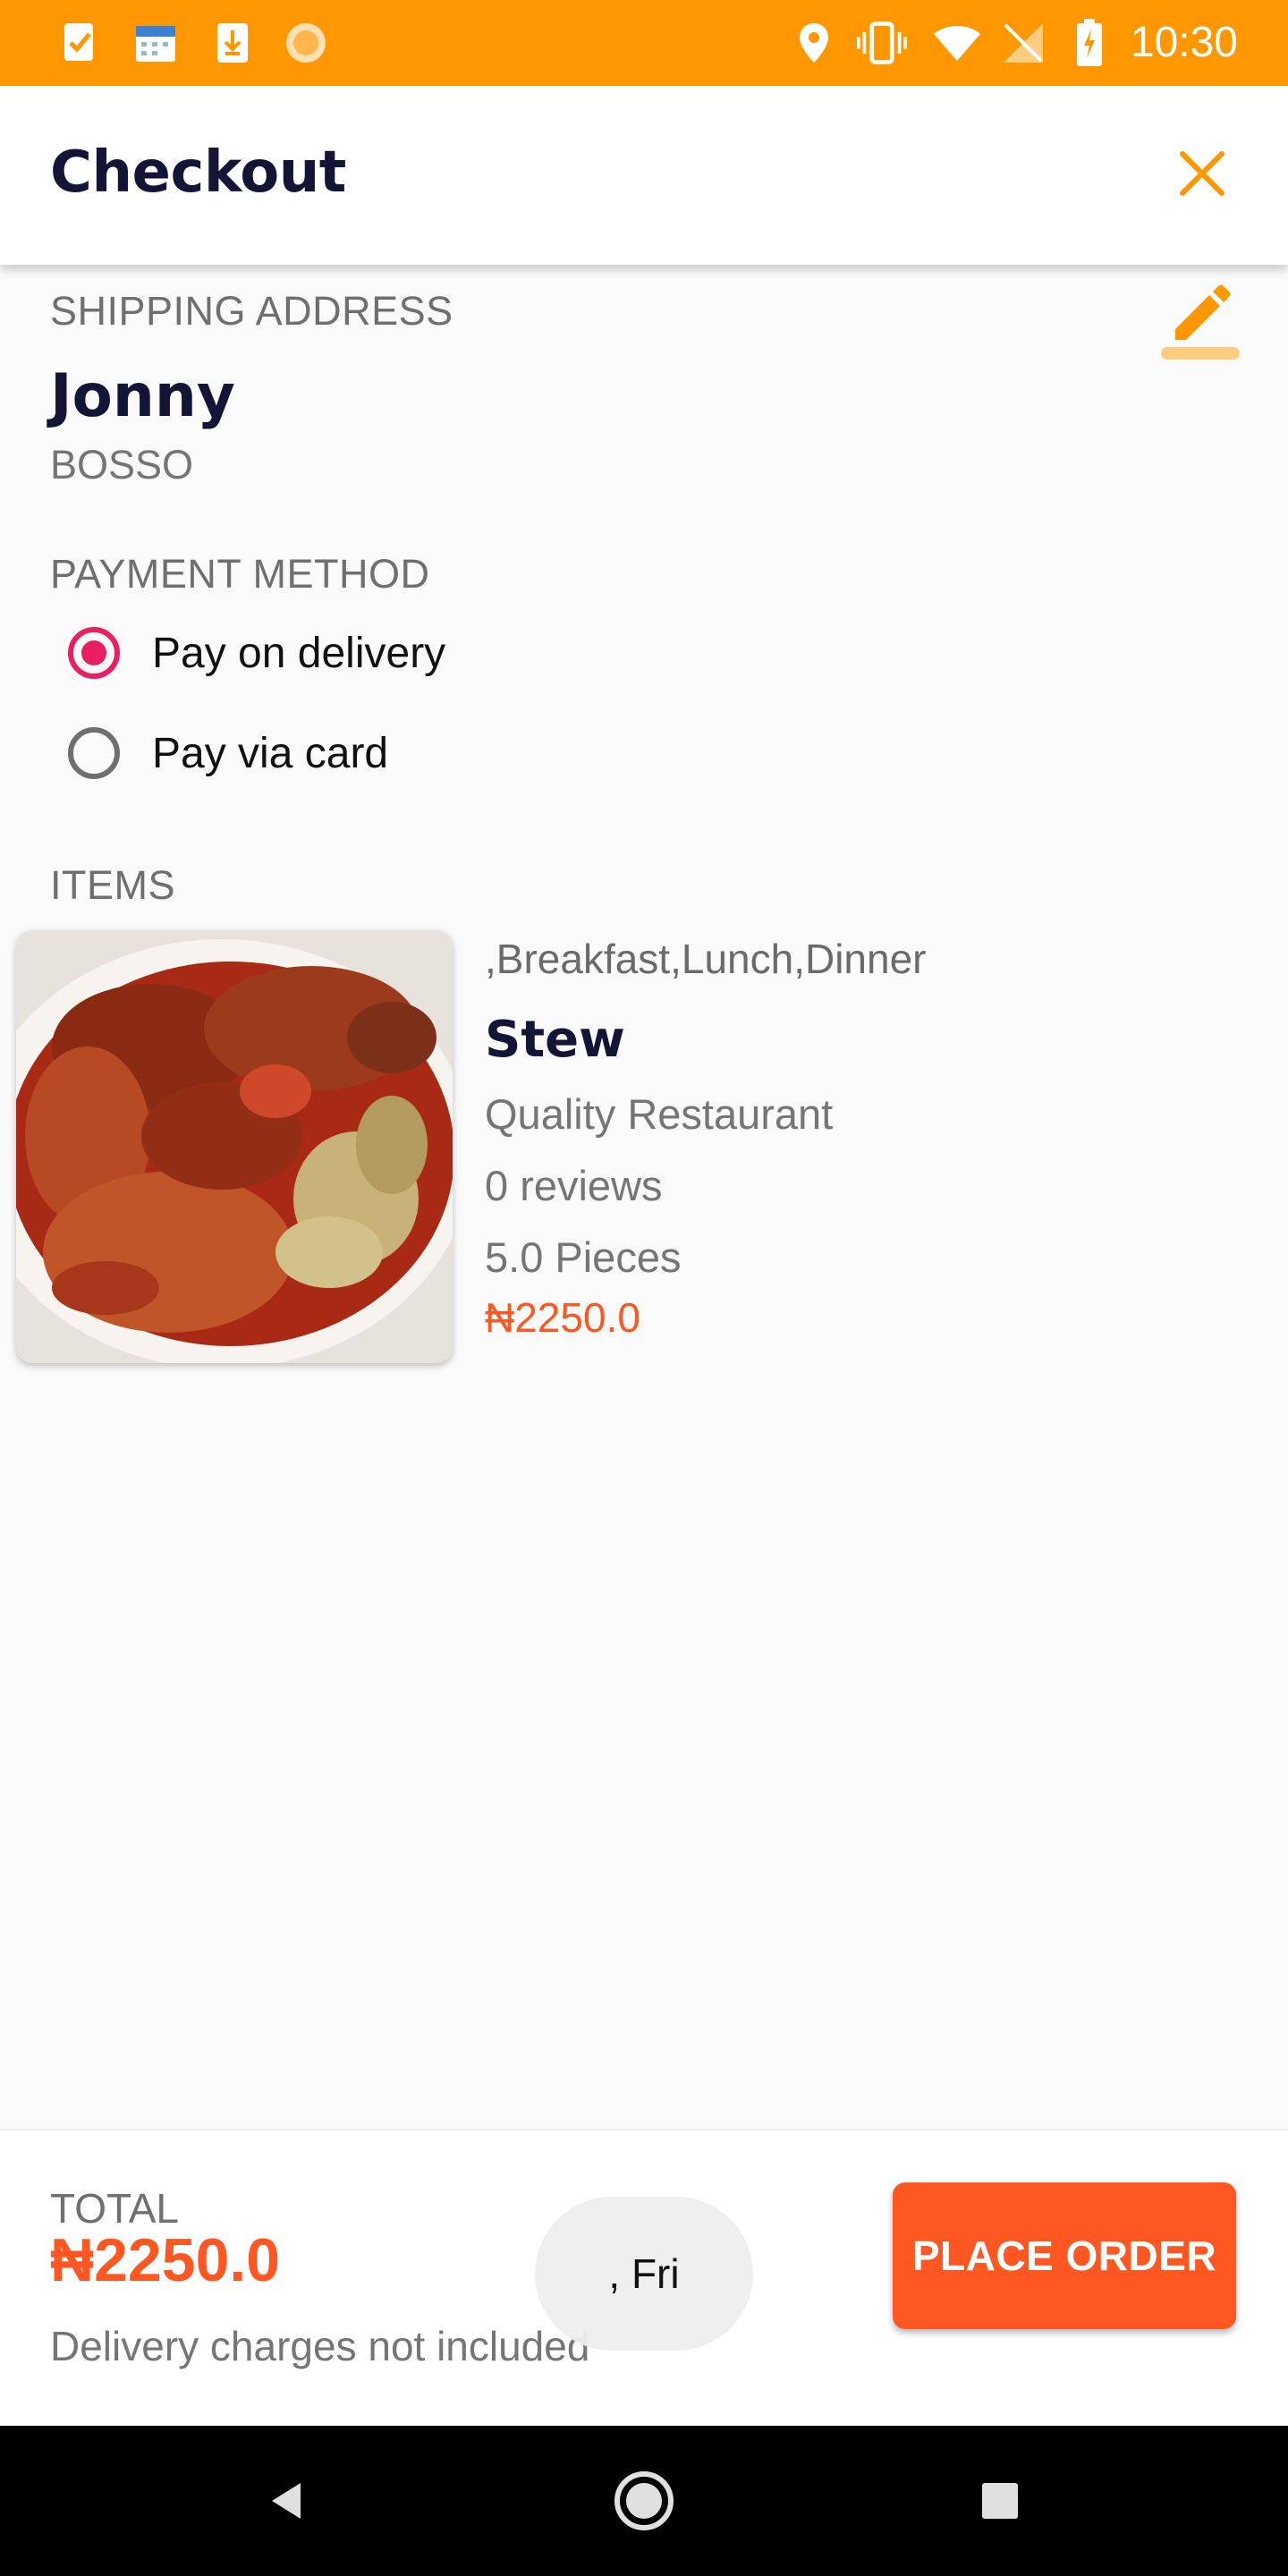  What do you see at coordinates (299, 653) in the screenshot?
I see `payment-option-label: Pay on delivery` at bounding box center [299, 653].